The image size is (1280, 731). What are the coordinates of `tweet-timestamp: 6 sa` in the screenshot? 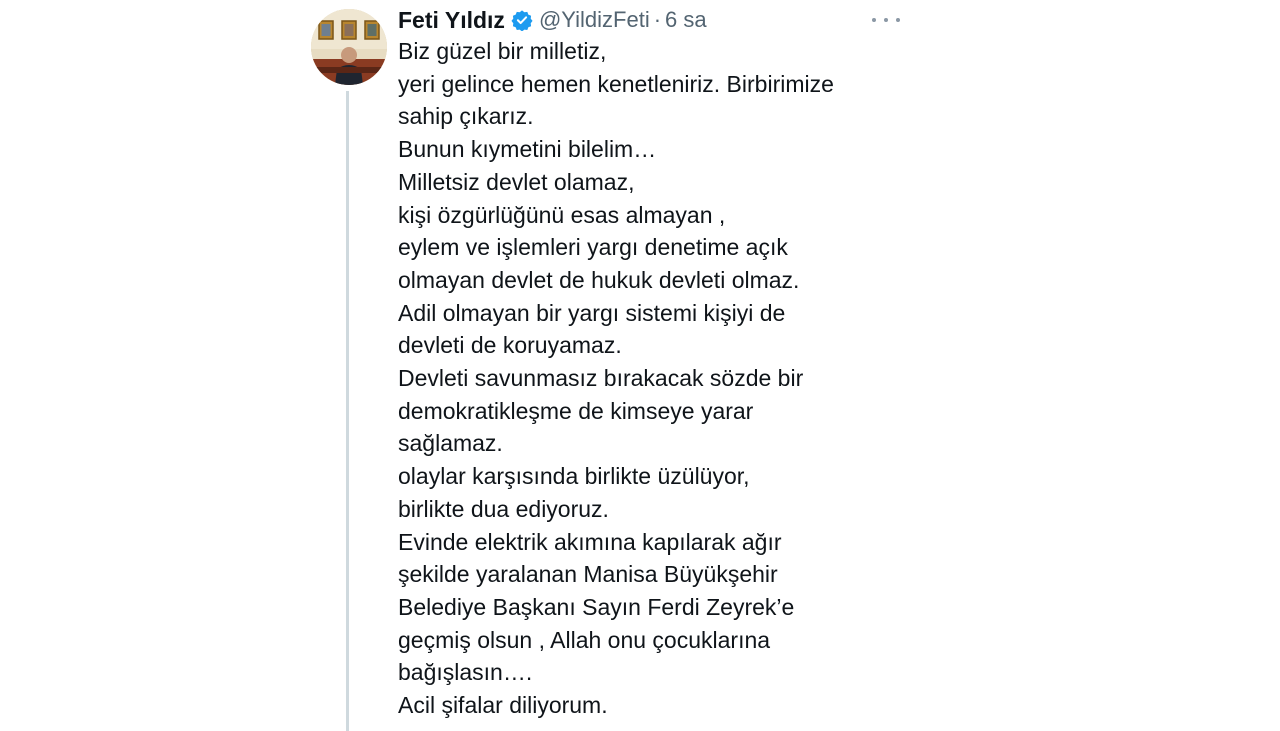 It's located at (686, 20).